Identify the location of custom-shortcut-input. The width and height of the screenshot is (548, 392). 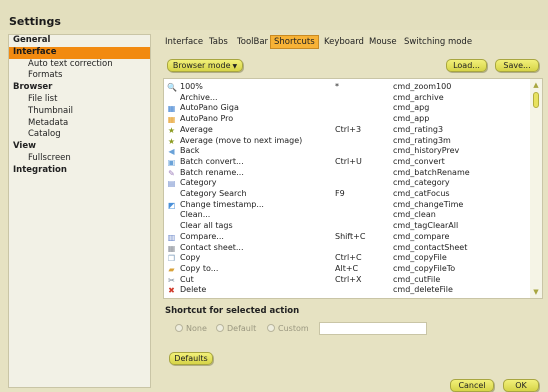
(373, 328).